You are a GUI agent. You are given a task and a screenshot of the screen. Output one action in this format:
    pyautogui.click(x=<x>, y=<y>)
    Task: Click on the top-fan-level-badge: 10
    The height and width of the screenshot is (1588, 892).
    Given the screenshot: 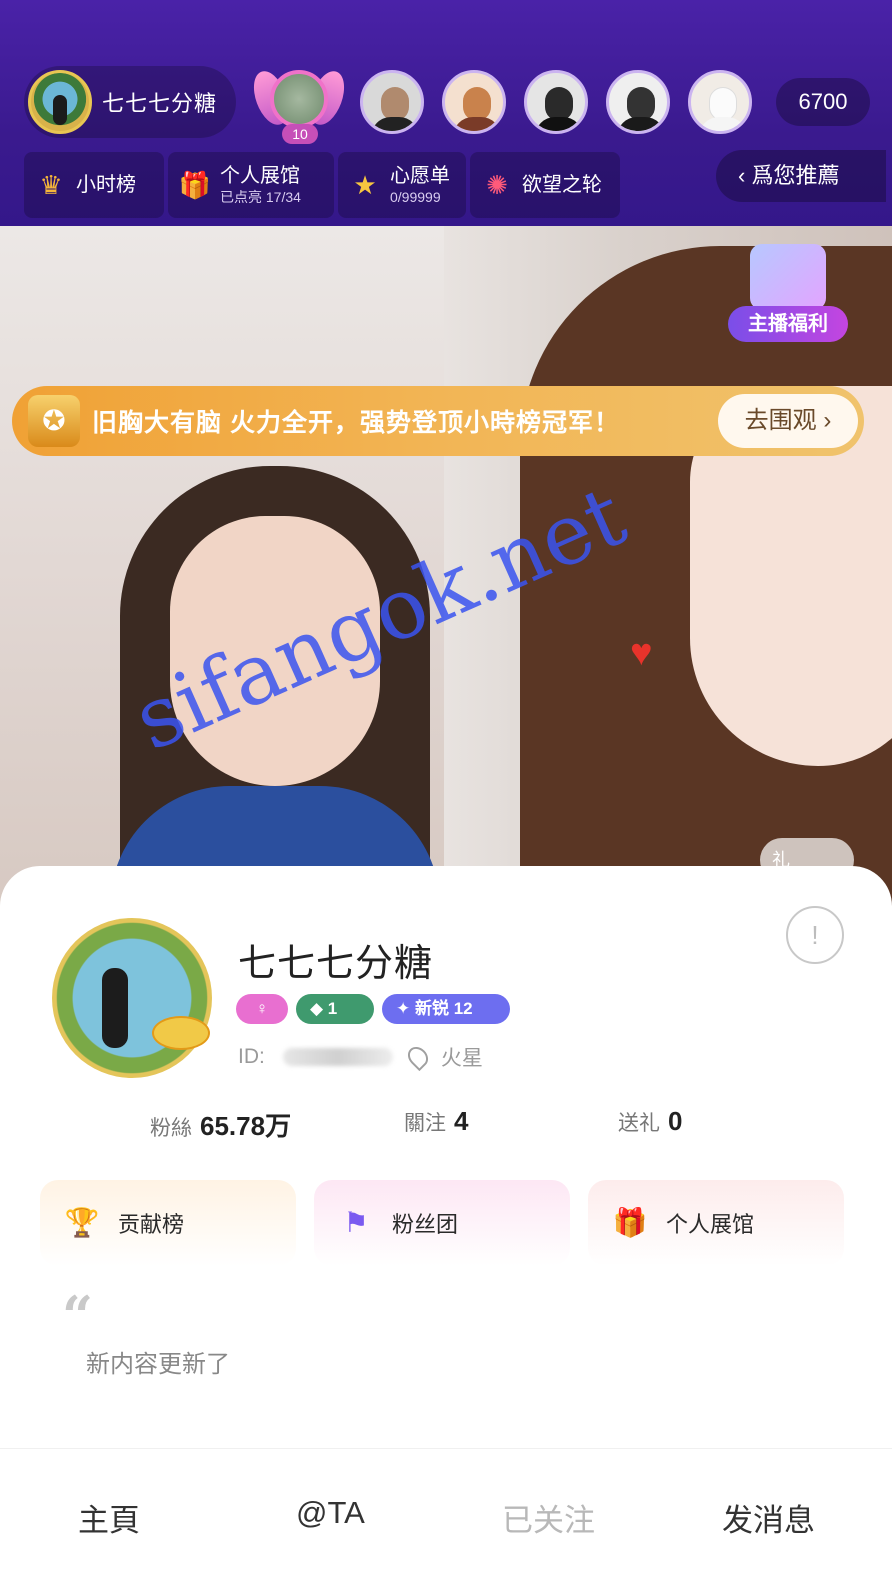 What is the action you would take?
    pyautogui.click(x=300, y=134)
    